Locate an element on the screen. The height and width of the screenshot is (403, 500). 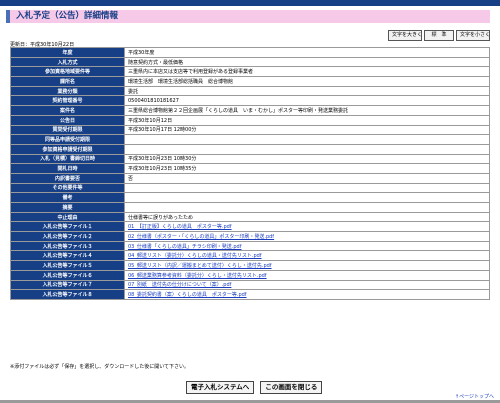
row-label: 同等品申請受付期限 is located at coordinates (67, 139).